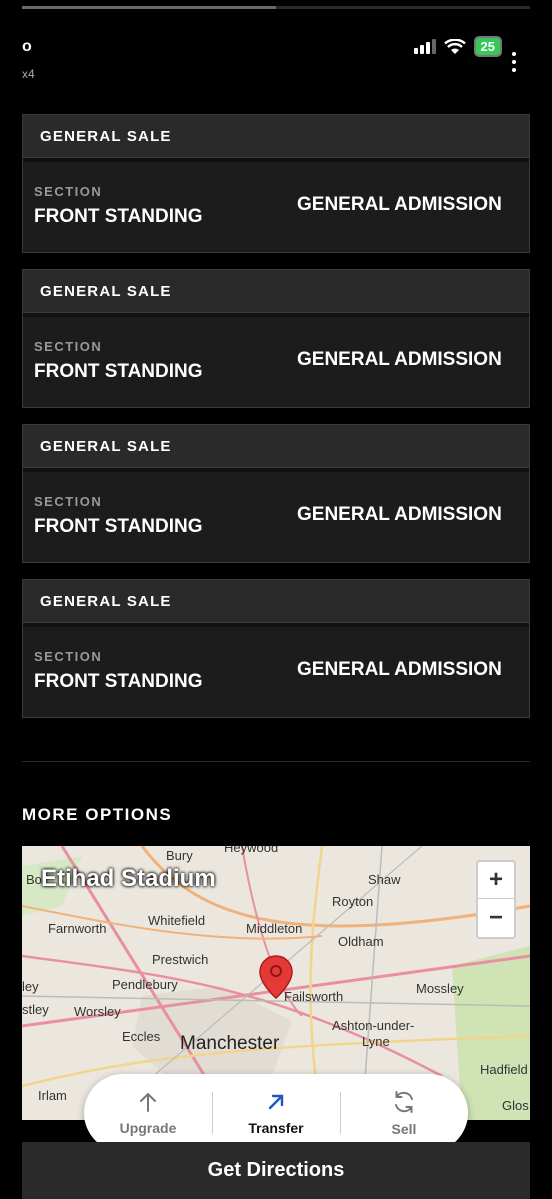 The image size is (552, 1199). I want to click on map-label: stley, so click(35, 1009).